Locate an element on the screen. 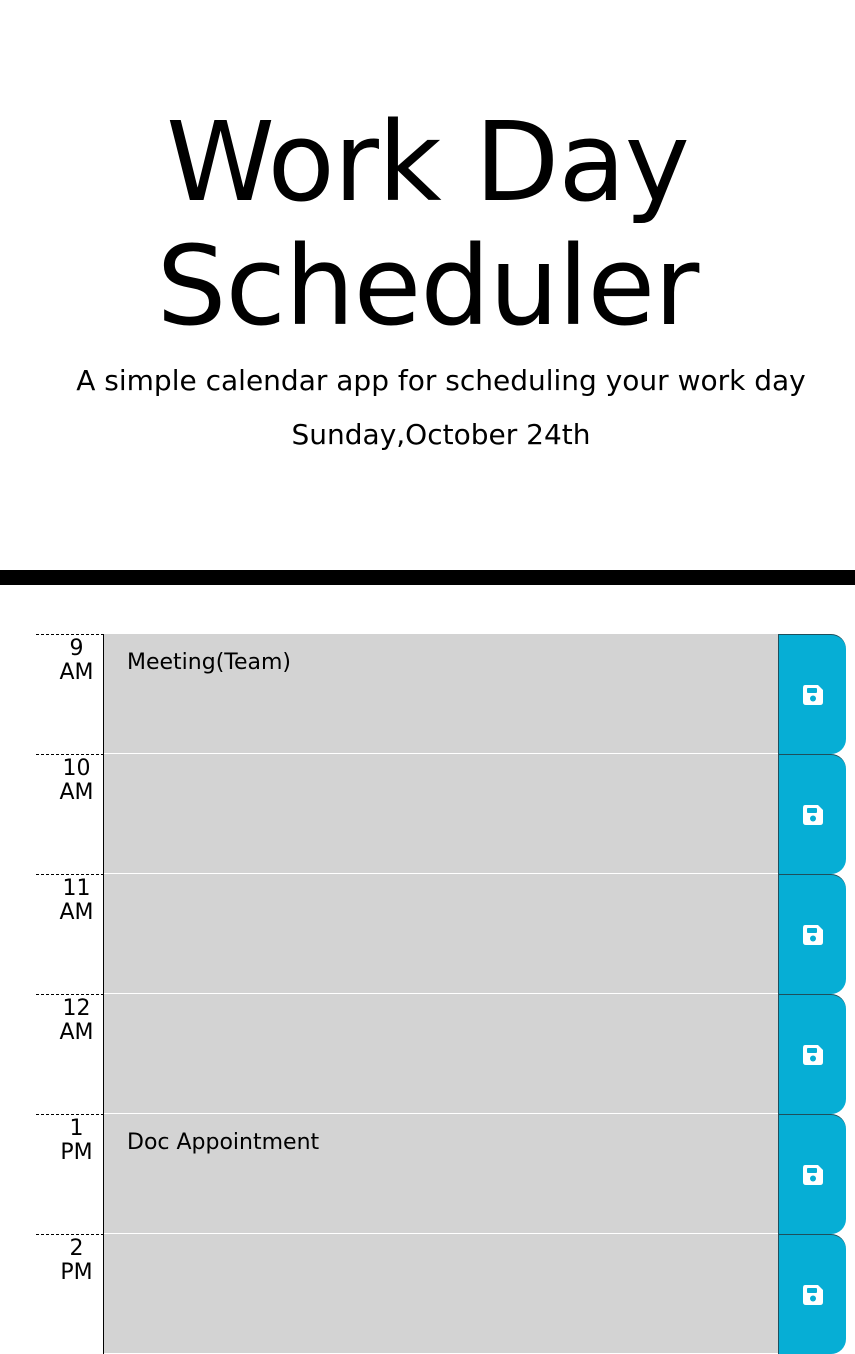 This screenshot has width=855, height=1354. hour-label: 1 PM is located at coordinates (70, 1174).